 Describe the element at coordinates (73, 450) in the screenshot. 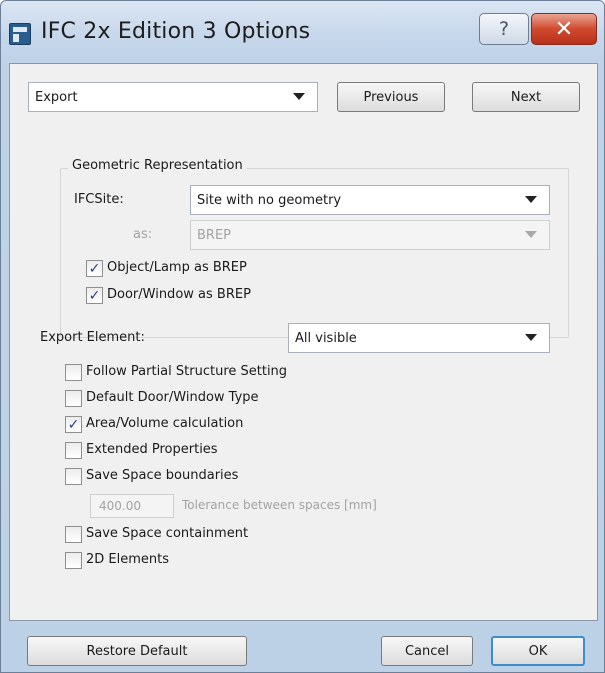

I see `extended-properties-checkbox` at that location.